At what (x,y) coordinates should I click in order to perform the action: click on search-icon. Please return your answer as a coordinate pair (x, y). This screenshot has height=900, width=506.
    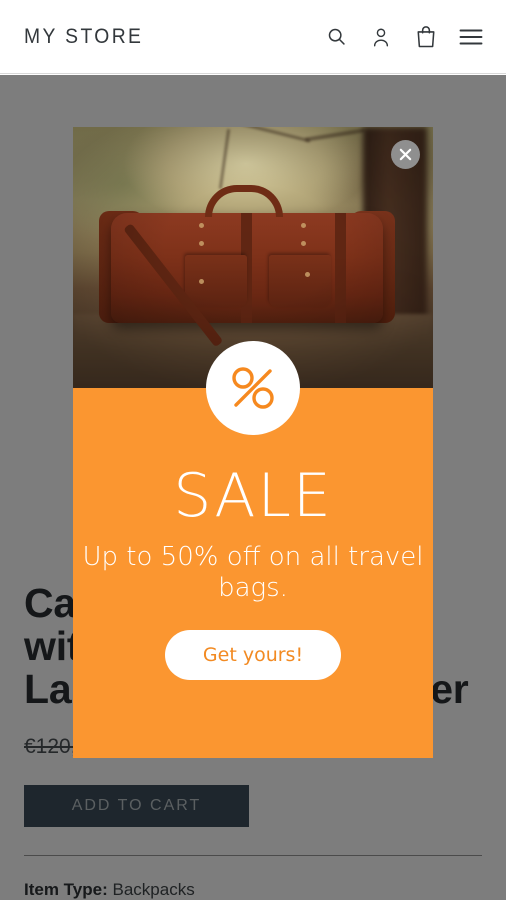
    Looking at the image, I should click on (336, 37).